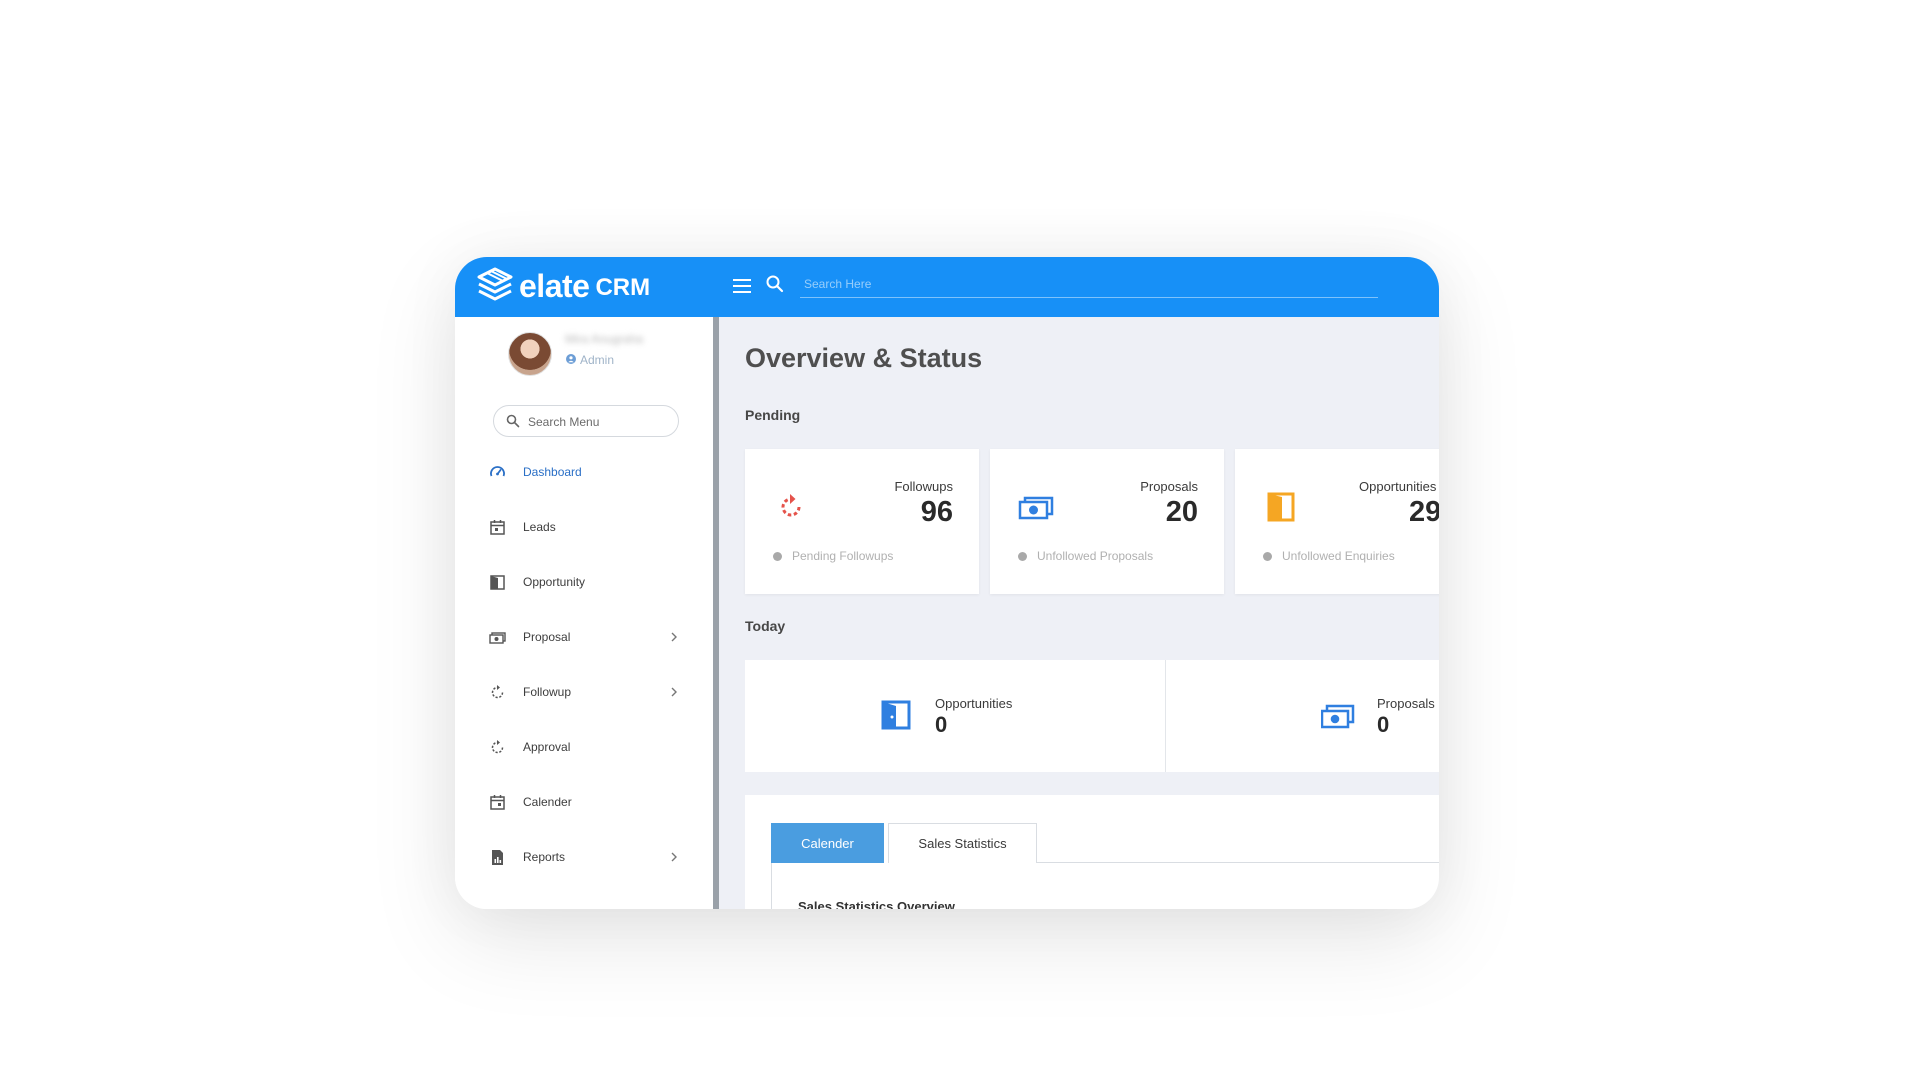 This screenshot has width=1920, height=1080. Describe the element at coordinates (497, 857) in the screenshot. I see `report-icon` at that location.